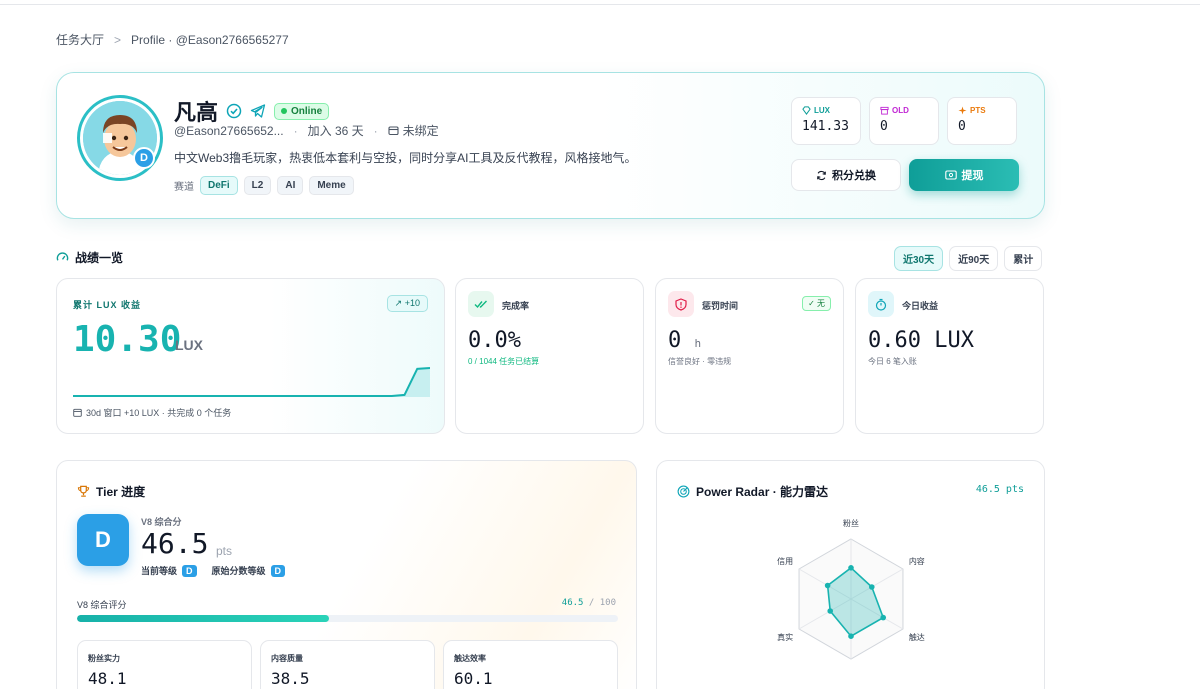  Describe the element at coordinates (62, 256) in the screenshot. I see `gauge-icon` at that location.